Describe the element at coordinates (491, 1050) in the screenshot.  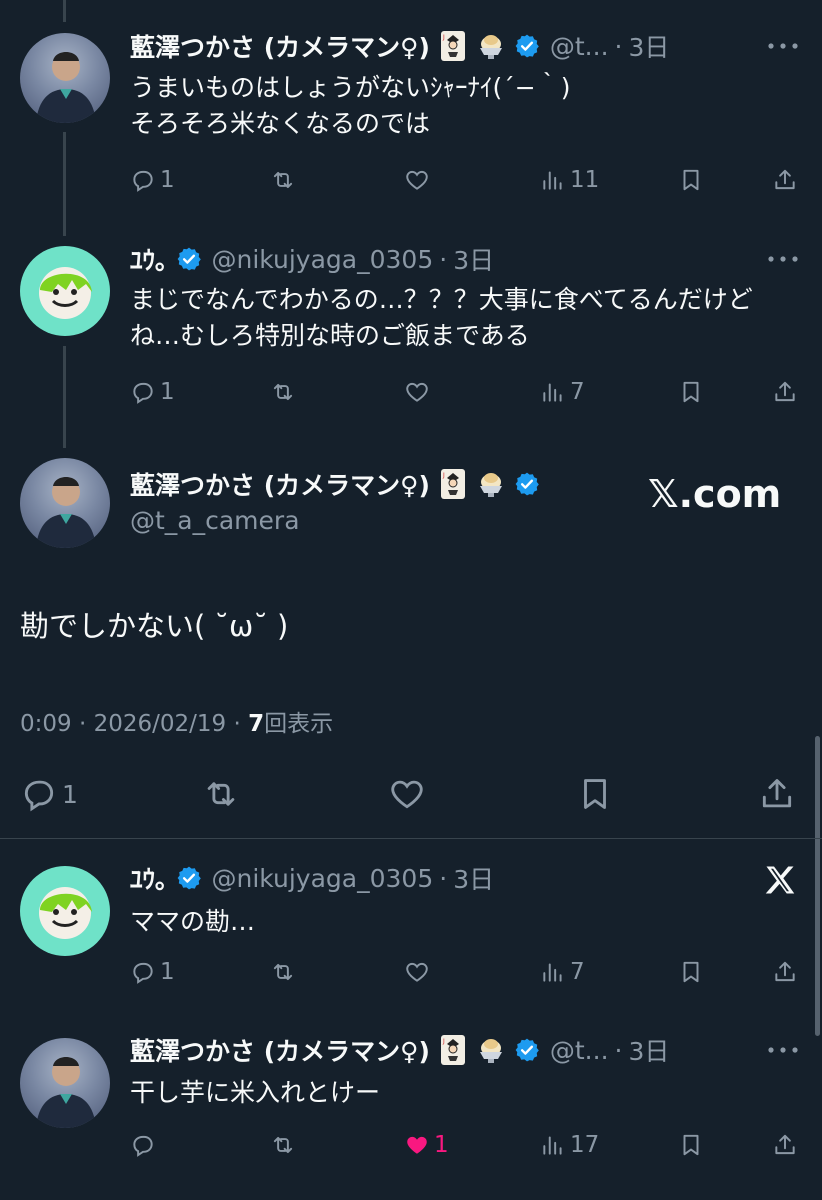
I see `shaved-ice-emoji` at that location.